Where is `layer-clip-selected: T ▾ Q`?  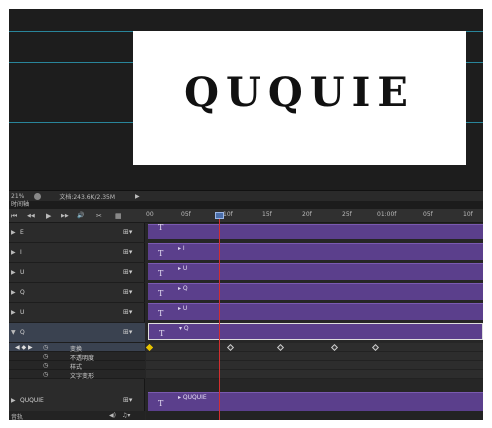 layer-clip-selected: T ▾ Q is located at coordinates (315, 331).